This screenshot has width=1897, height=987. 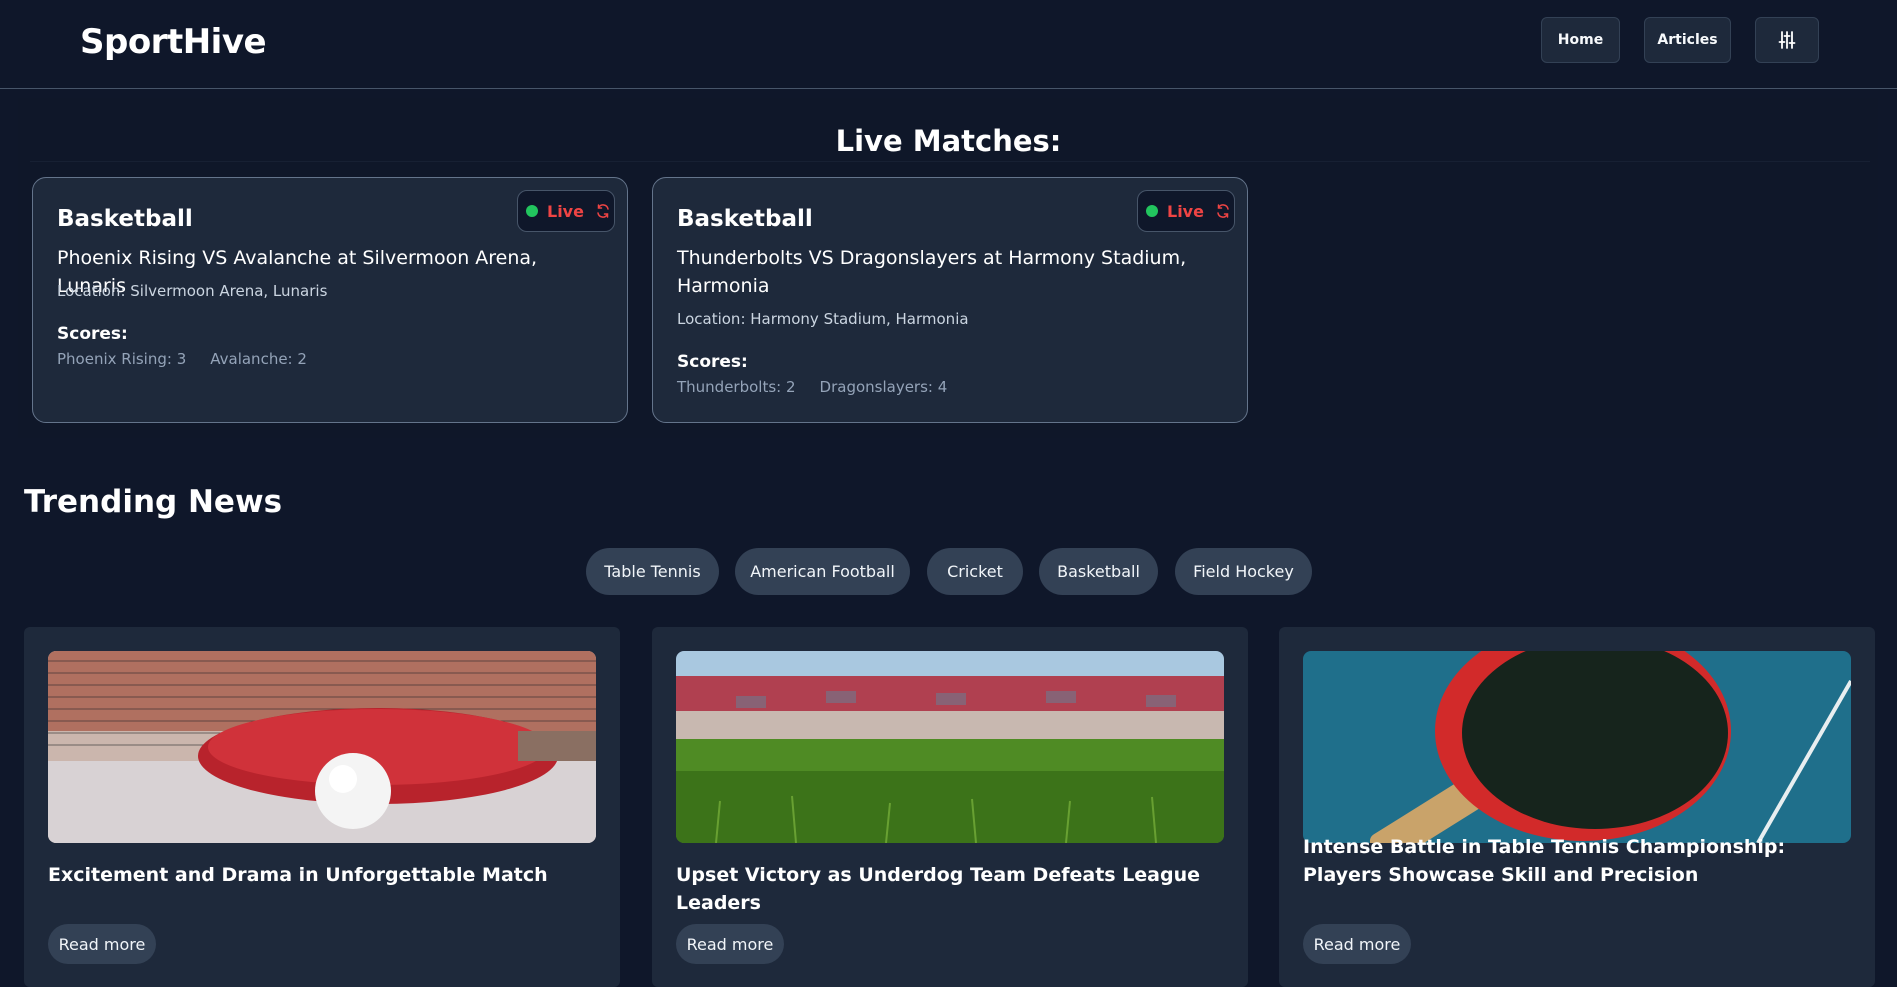 What do you see at coordinates (948, 44) in the screenshot?
I see `top-navbar: SportHive Home Articles` at bounding box center [948, 44].